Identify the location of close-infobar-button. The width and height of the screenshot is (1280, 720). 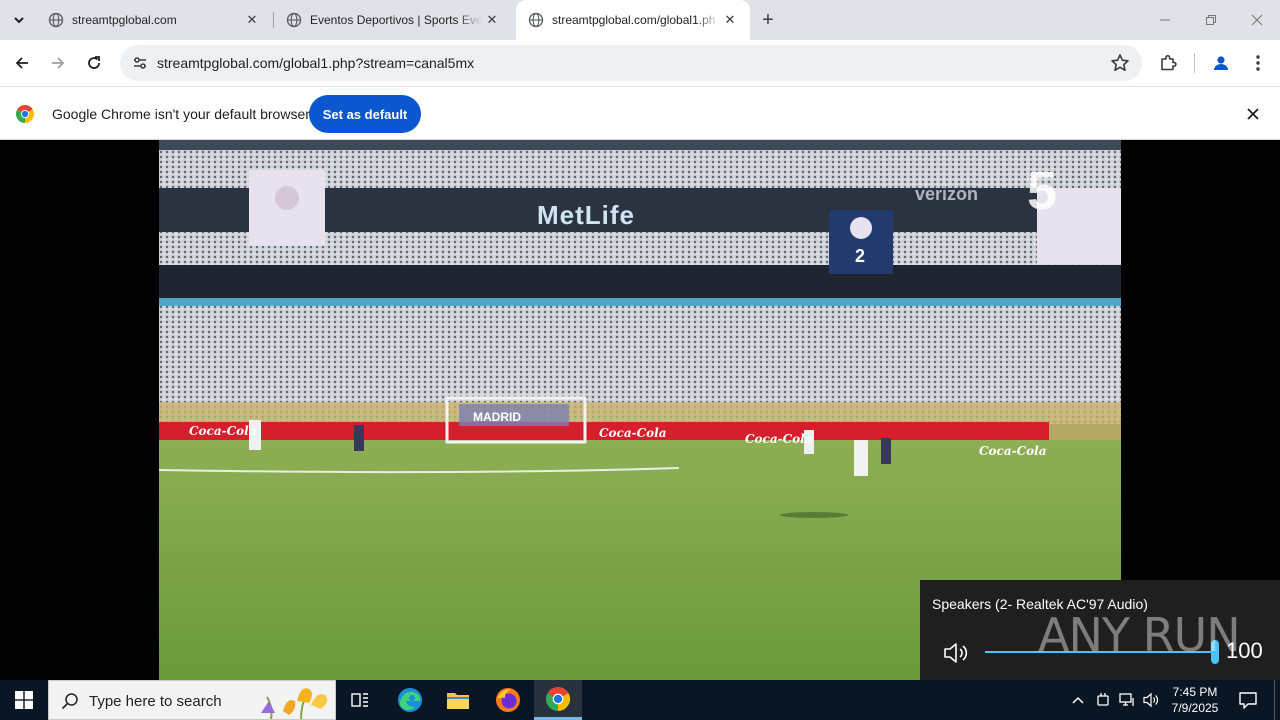
(1253, 114).